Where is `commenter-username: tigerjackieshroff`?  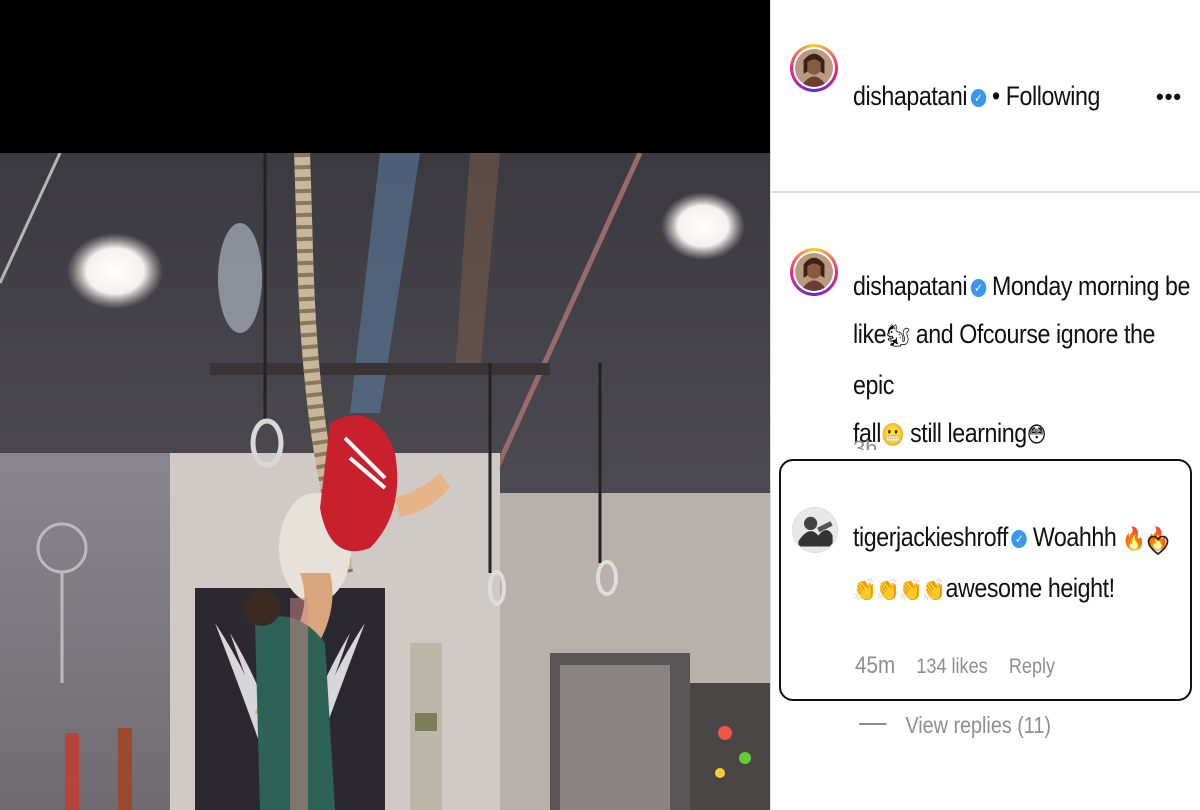
commenter-username: tigerjackieshroff is located at coordinates (930, 537).